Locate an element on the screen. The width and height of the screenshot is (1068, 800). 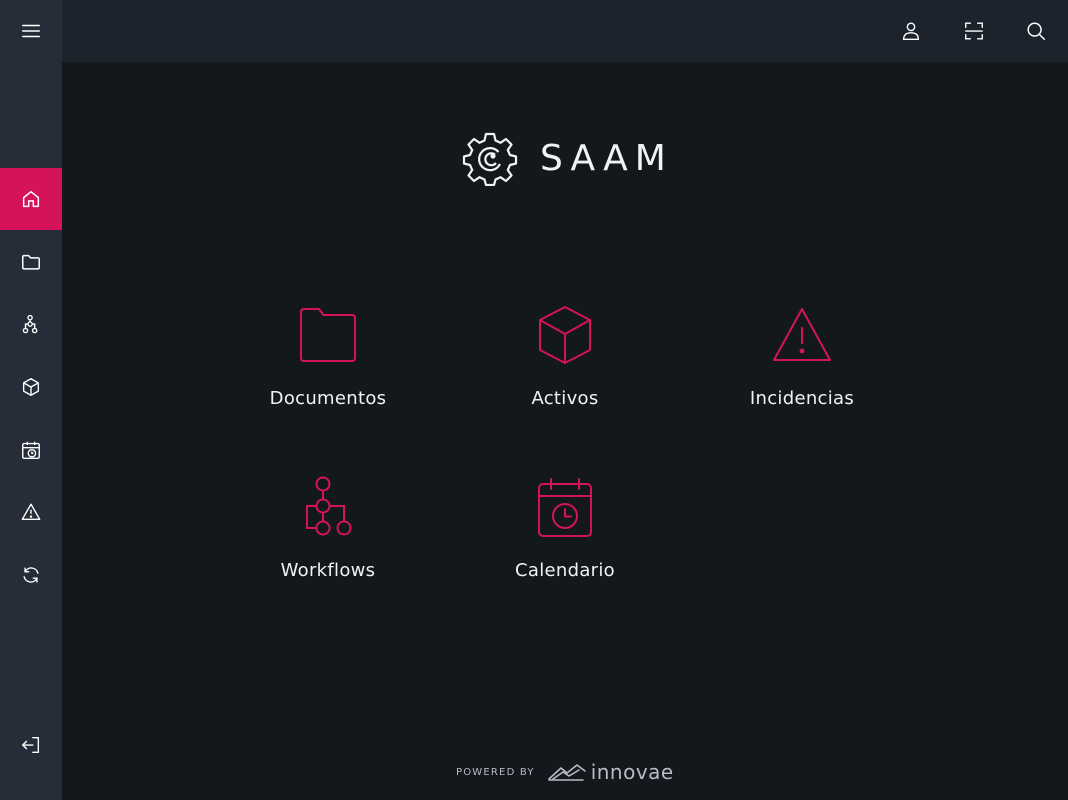
footer: POWERED BY innovae is located at coordinates (565, 772).